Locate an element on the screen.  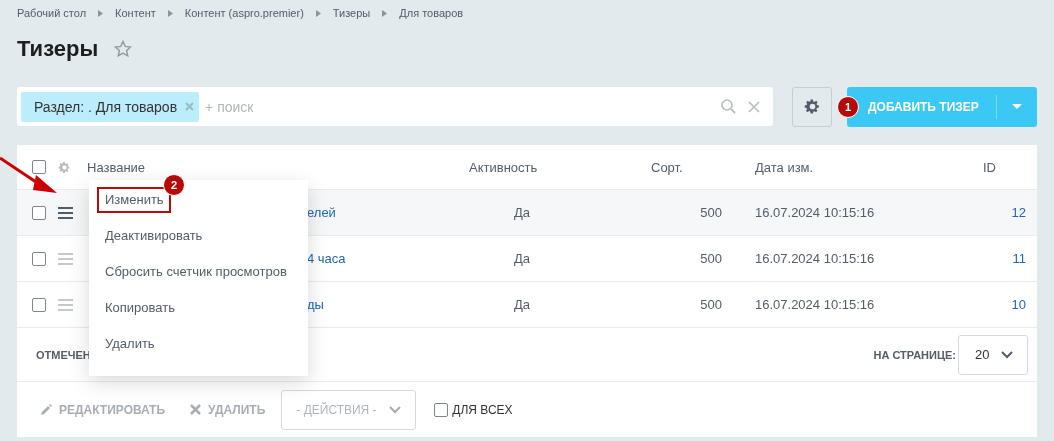
column-header: Активность is located at coordinates (524, 167).